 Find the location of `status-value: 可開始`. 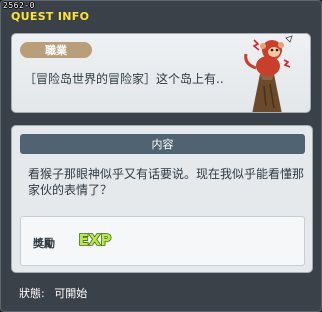

status-value: 可開始 is located at coordinates (71, 293).